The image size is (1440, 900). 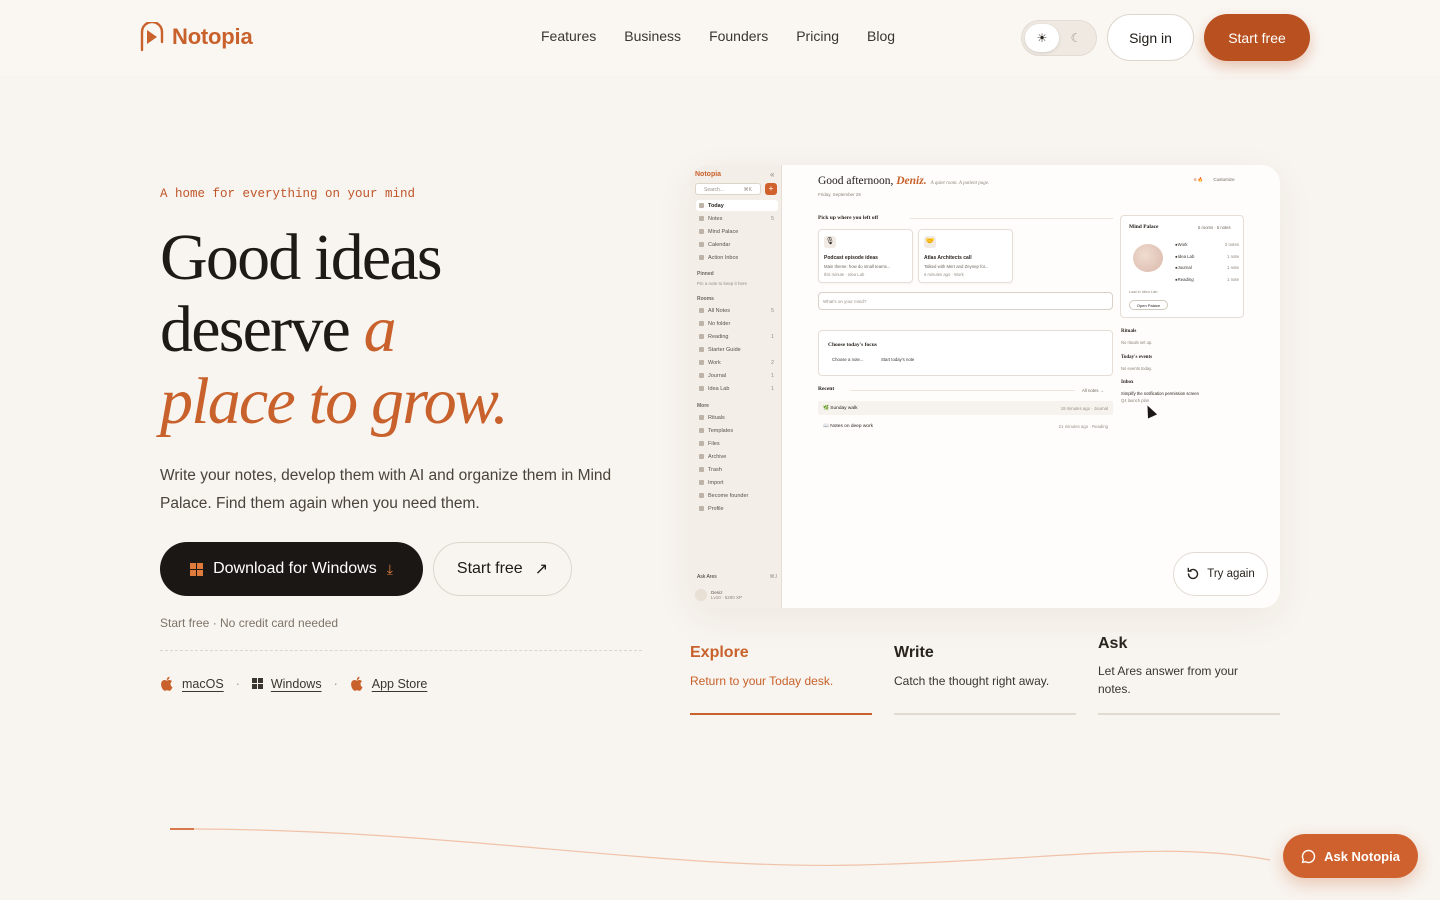 I want to click on new-note-icon: +, so click(x=771, y=189).